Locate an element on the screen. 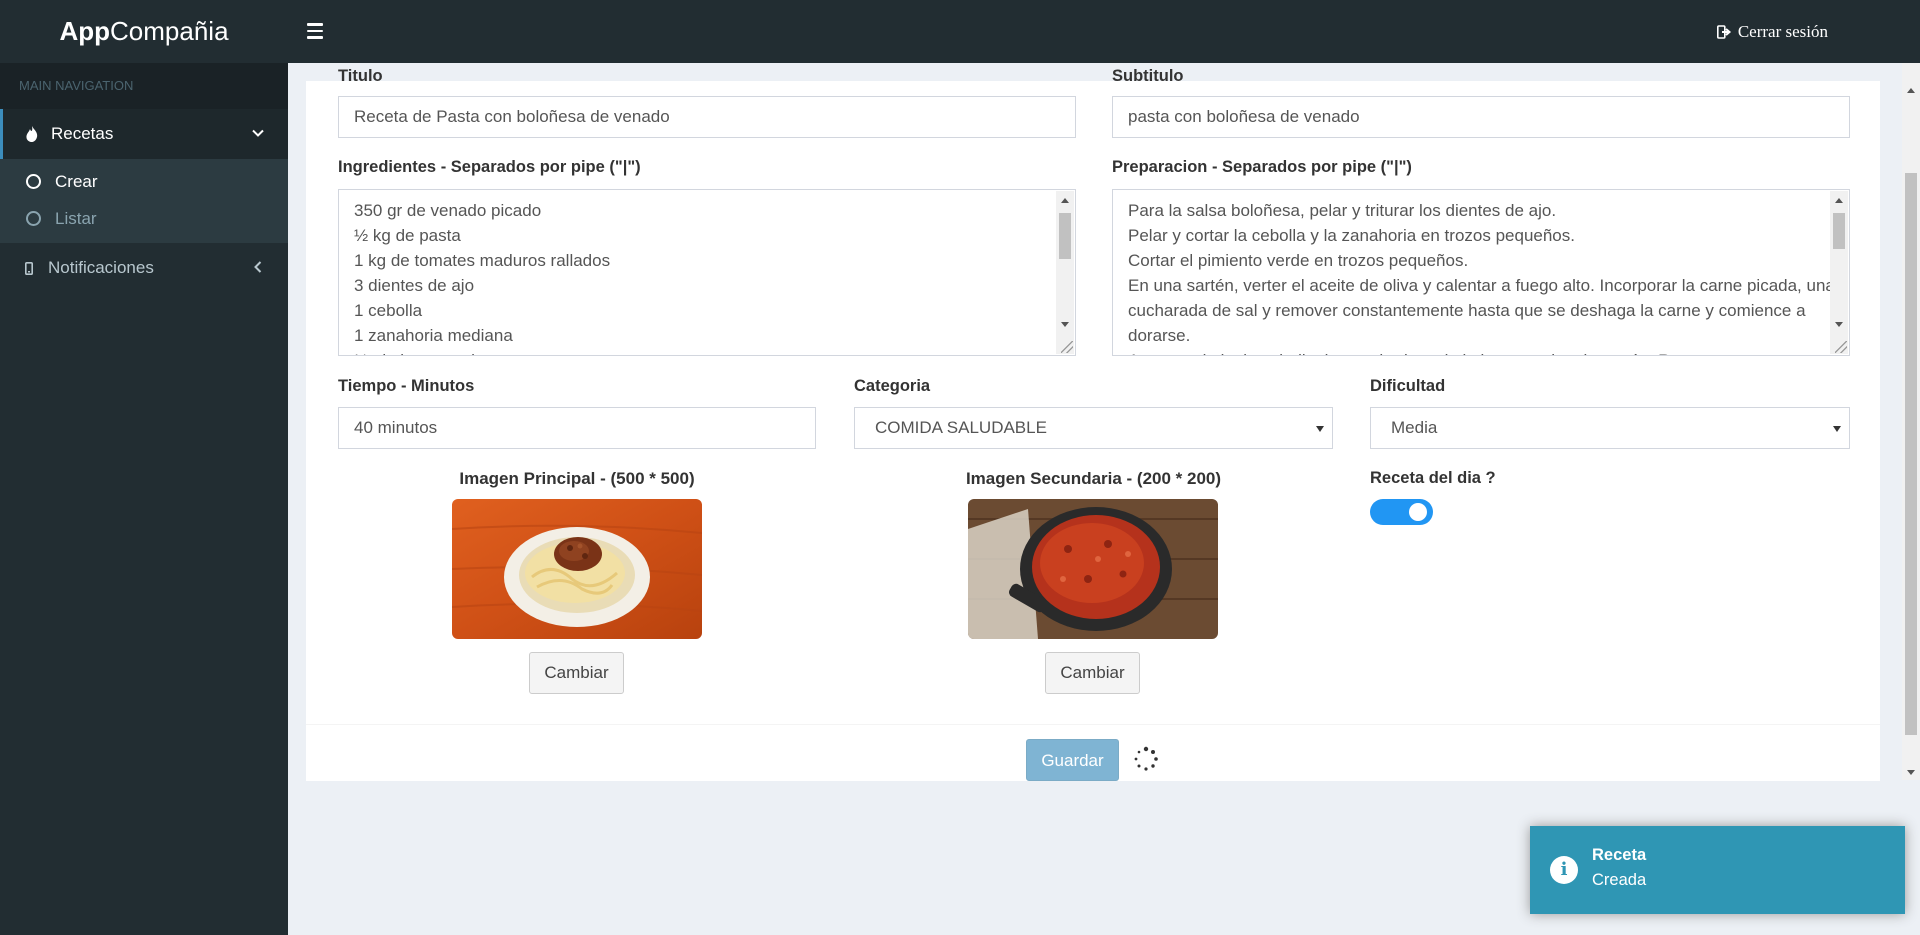  cambiar-secundaria-button: Cambiar is located at coordinates (1092, 673).